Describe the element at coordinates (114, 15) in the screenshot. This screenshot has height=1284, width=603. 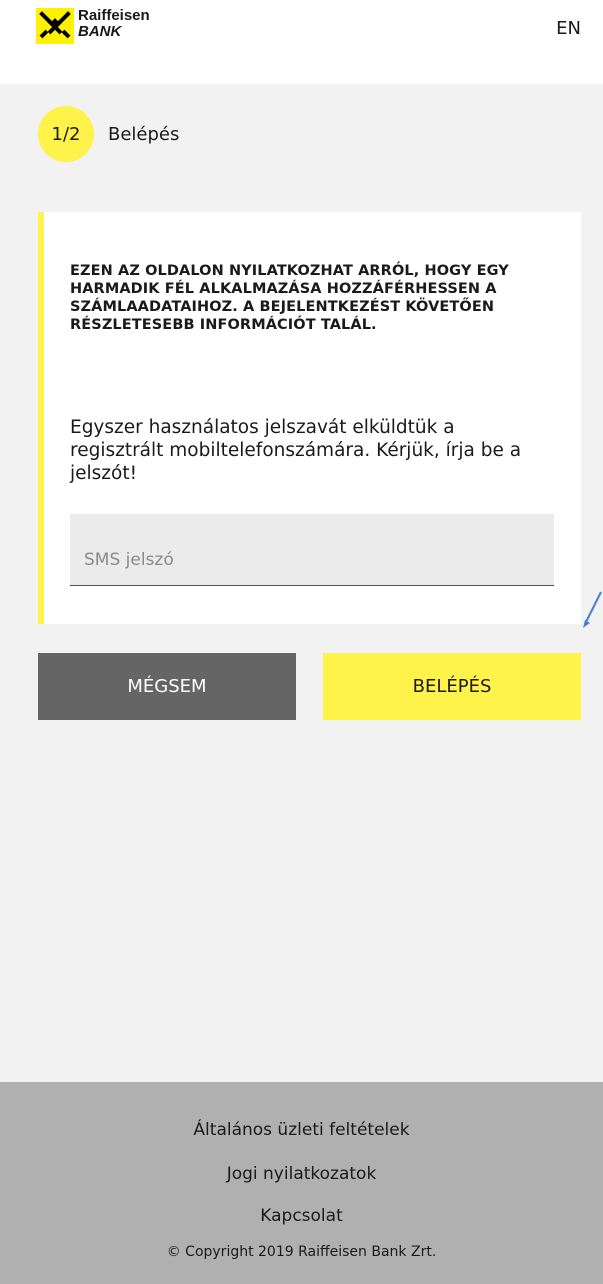
I see `logo-text-line1: Raiffeisen` at that location.